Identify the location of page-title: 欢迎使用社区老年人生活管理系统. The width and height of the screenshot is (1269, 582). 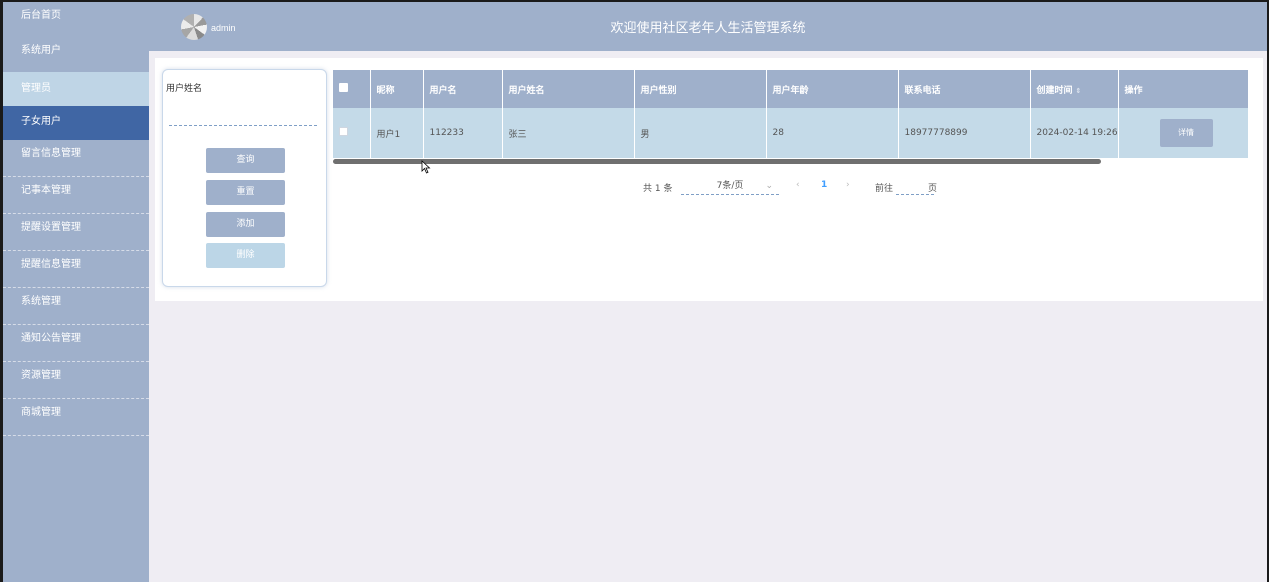
(708, 28).